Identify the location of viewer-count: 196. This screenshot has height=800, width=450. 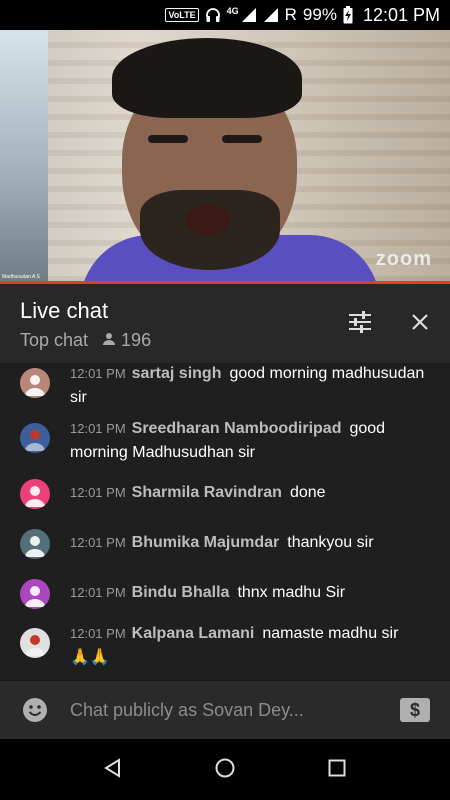
(126, 340).